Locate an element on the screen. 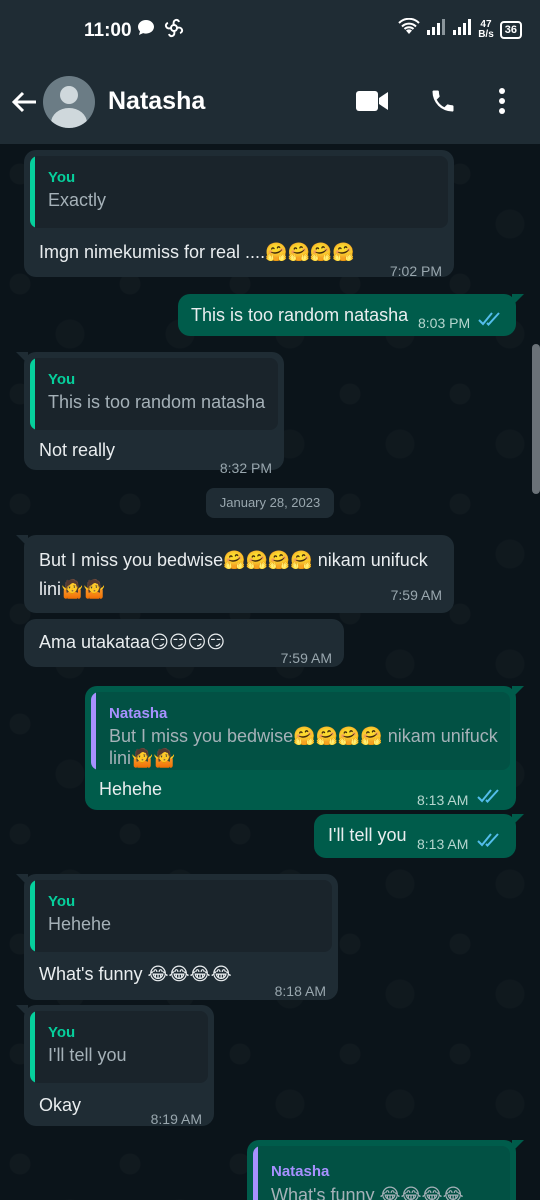 The width and height of the screenshot is (540, 1200). message-text: Imgn nimekumiss for real ....🤗🤗🤗🤗 is located at coordinates (197, 252).